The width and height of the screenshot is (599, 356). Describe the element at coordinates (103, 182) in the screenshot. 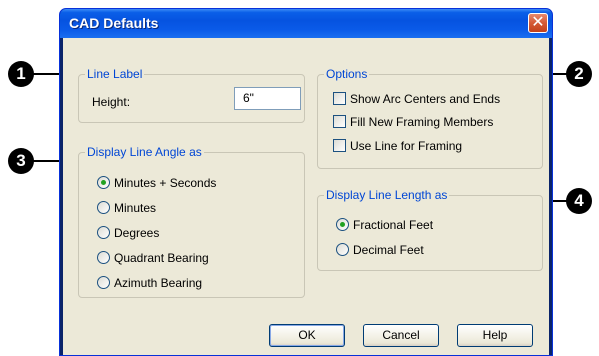

I see `radio-minutes-seconds` at that location.